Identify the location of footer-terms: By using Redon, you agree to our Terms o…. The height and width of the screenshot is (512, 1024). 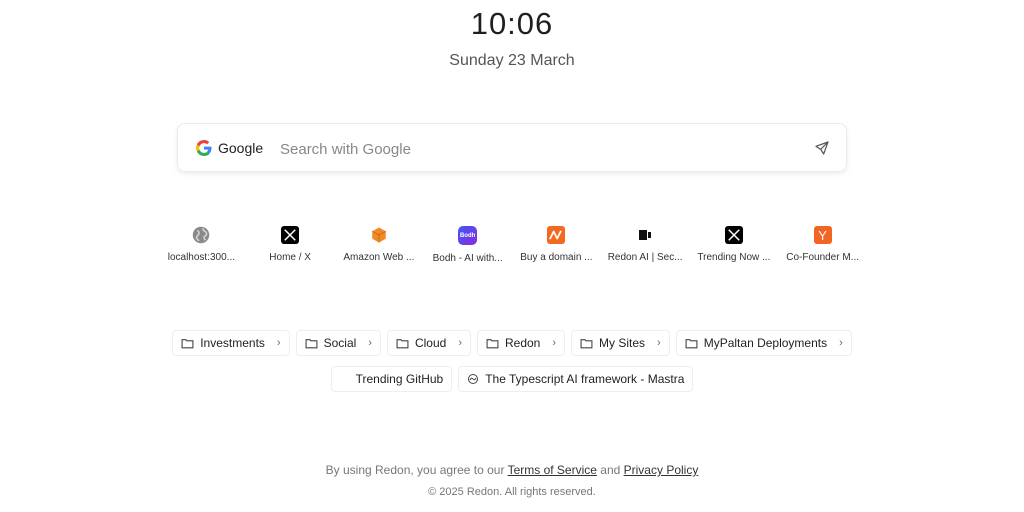
(512, 470).